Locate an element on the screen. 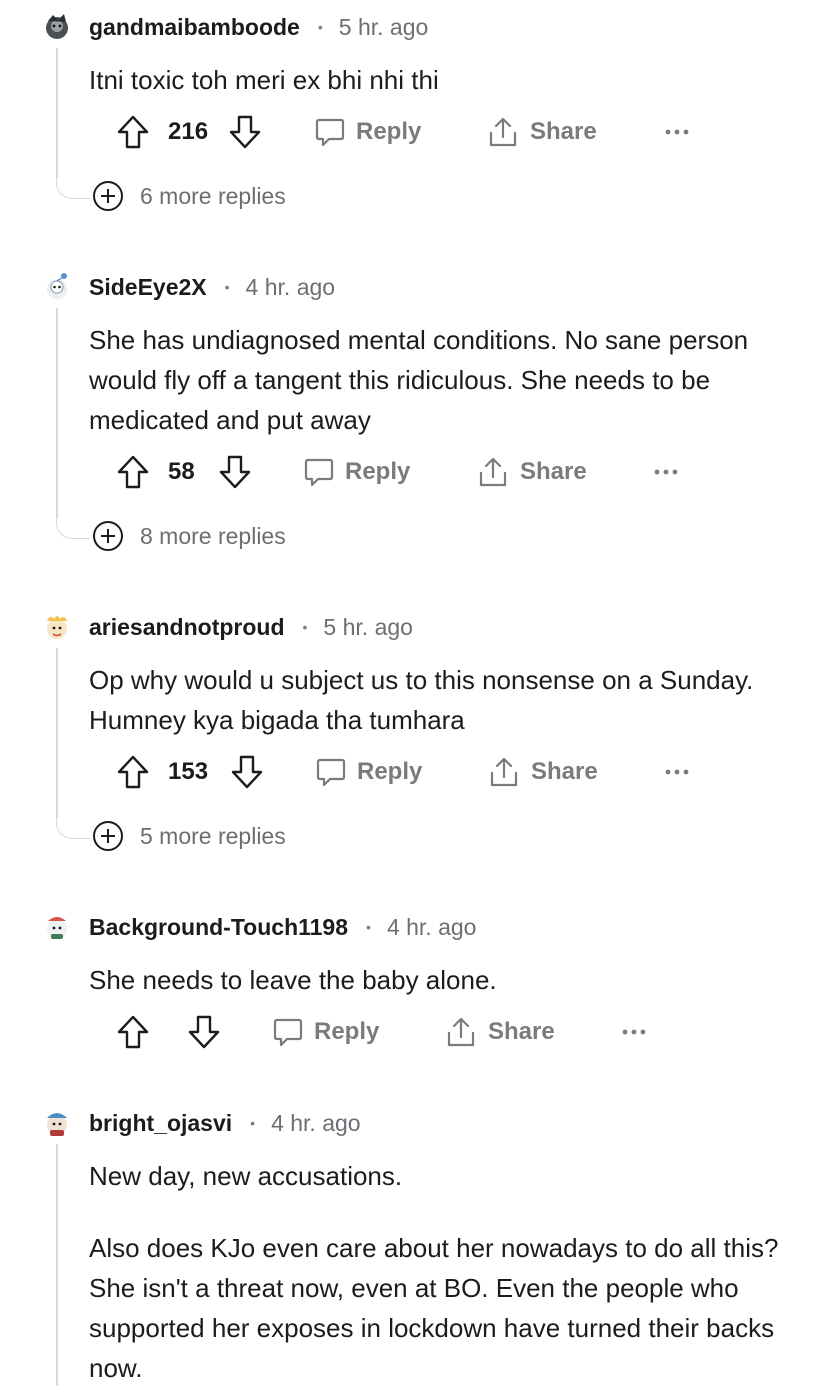  comment-meta: gandmaibamboode • 5 hr. ago is located at coordinates (258, 27).